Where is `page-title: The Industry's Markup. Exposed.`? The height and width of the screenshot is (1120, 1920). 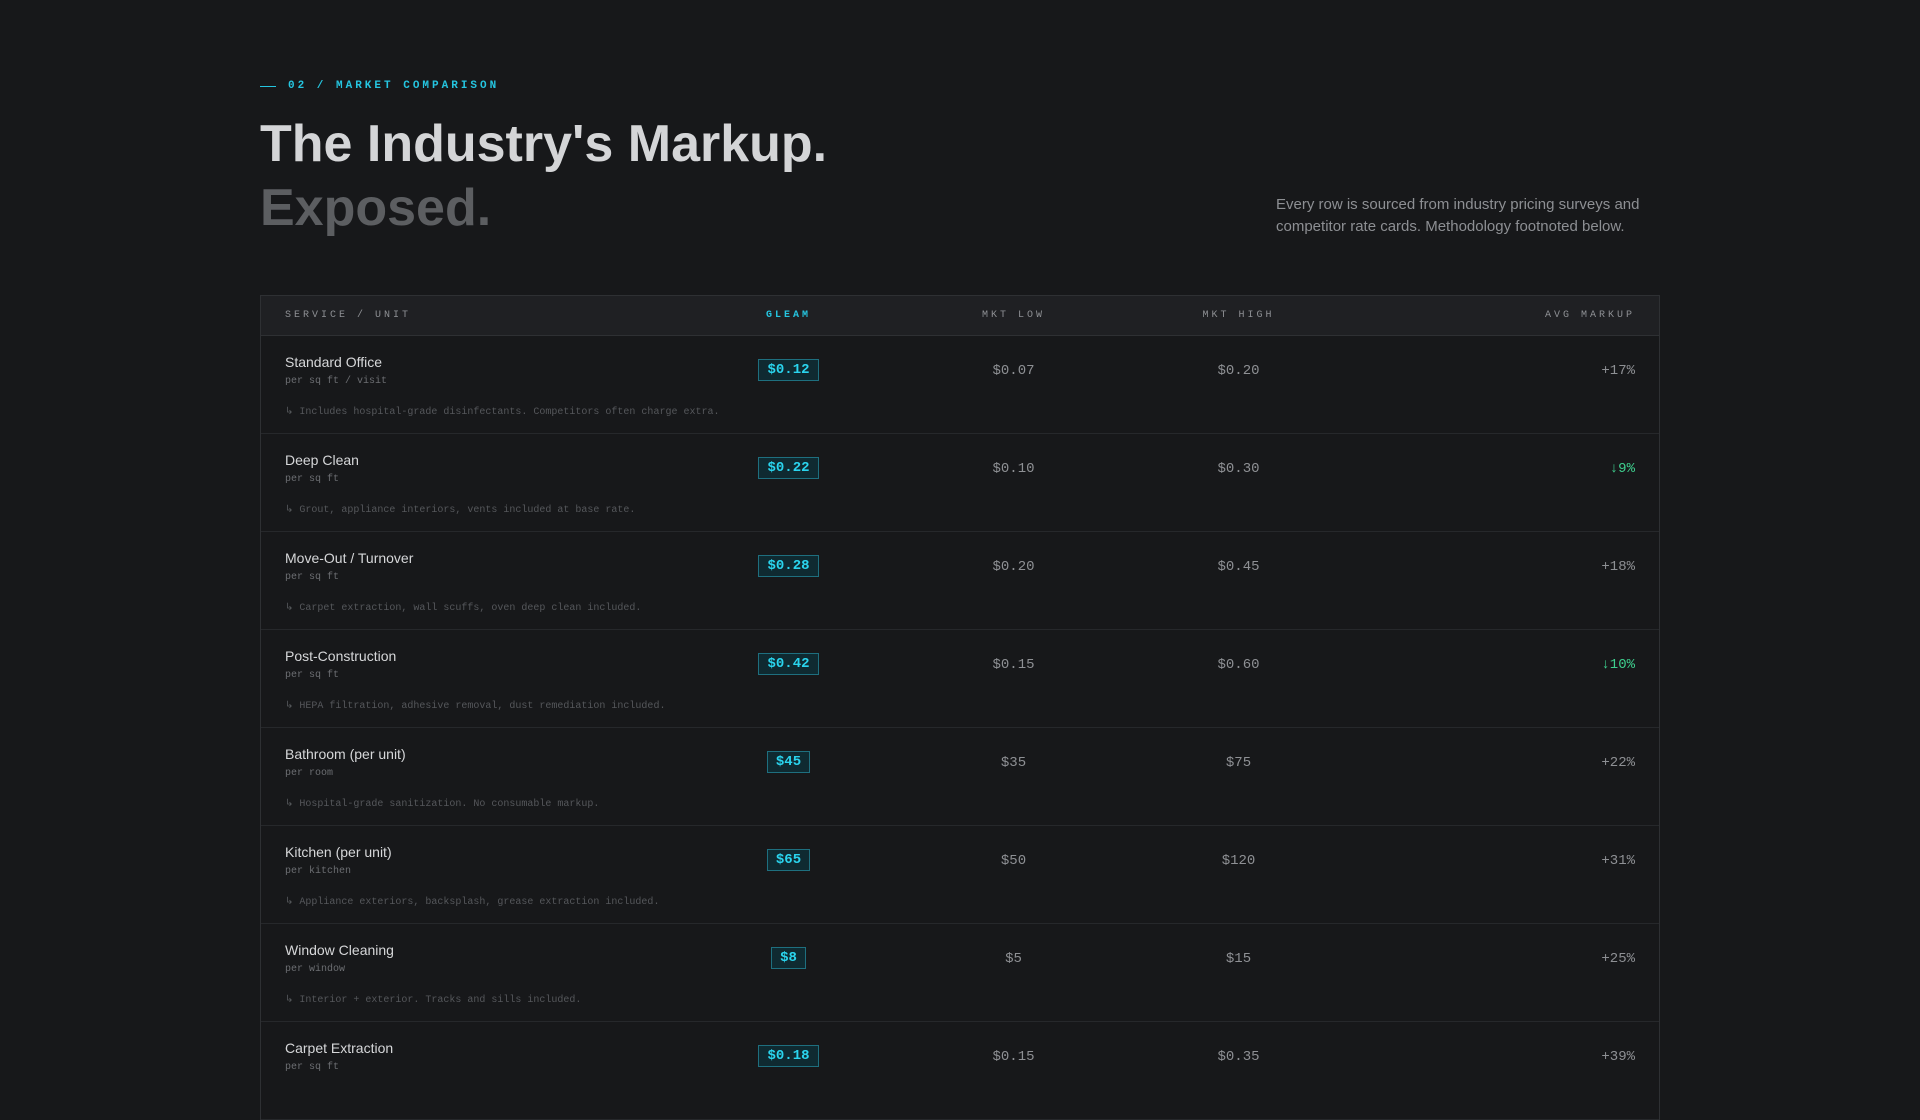 page-title: The Industry's Markup. Exposed. is located at coordinates (543, 176).